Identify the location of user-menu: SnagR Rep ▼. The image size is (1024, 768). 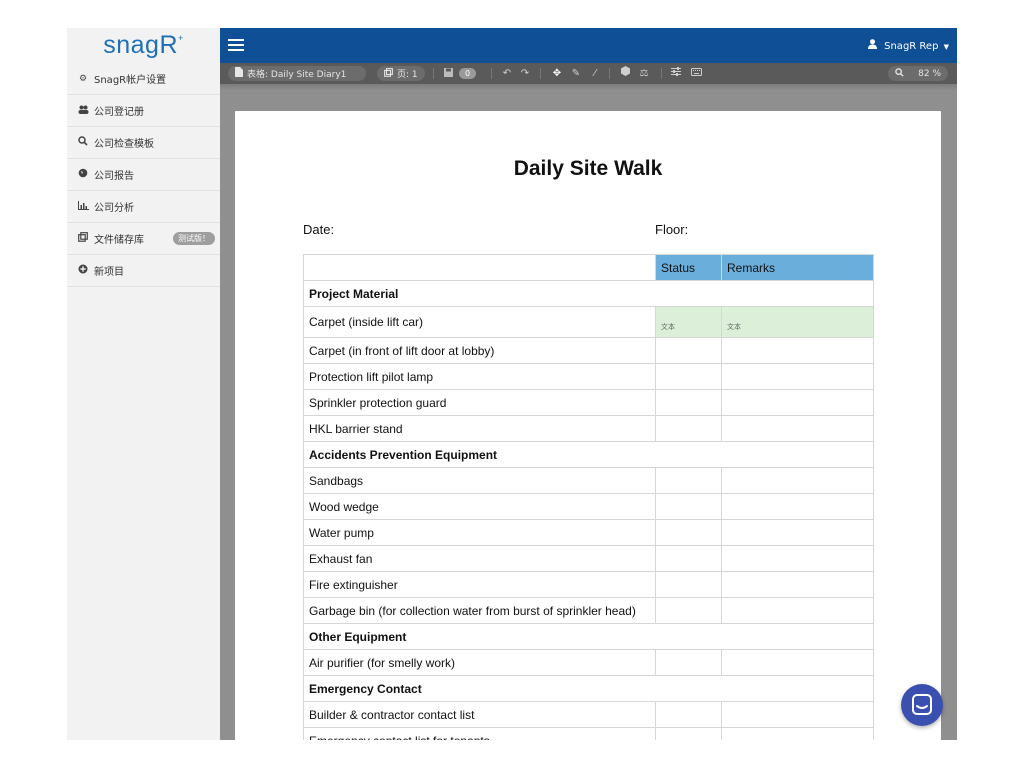
(908, 45).